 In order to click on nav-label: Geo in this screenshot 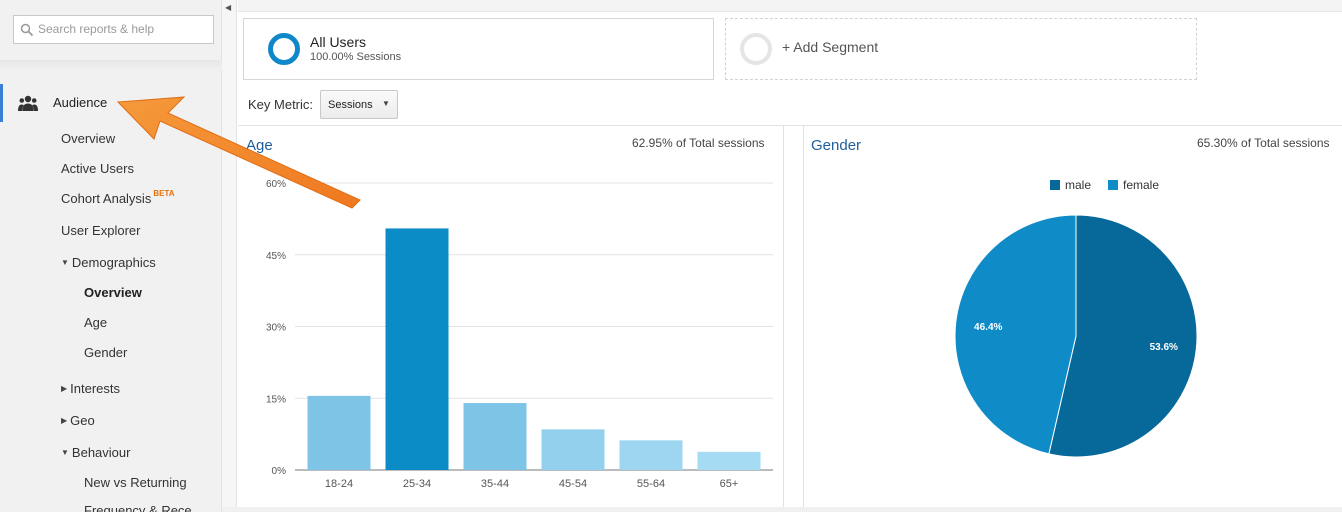, I will do `click(82, 420)`.